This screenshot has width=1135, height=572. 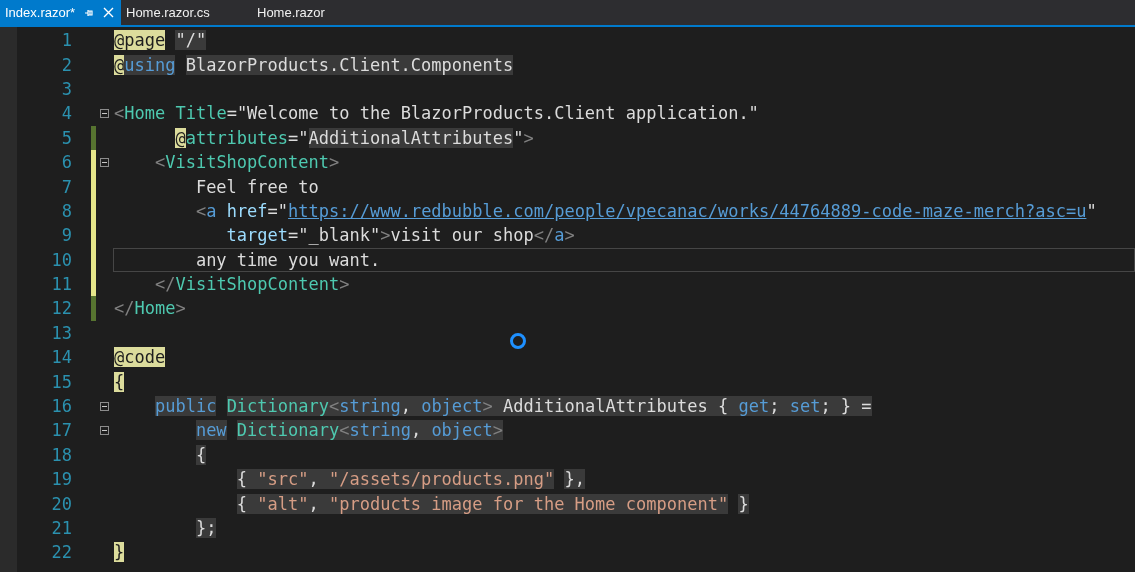 I want to click on line-number: 3, so click(x=66, y=88).